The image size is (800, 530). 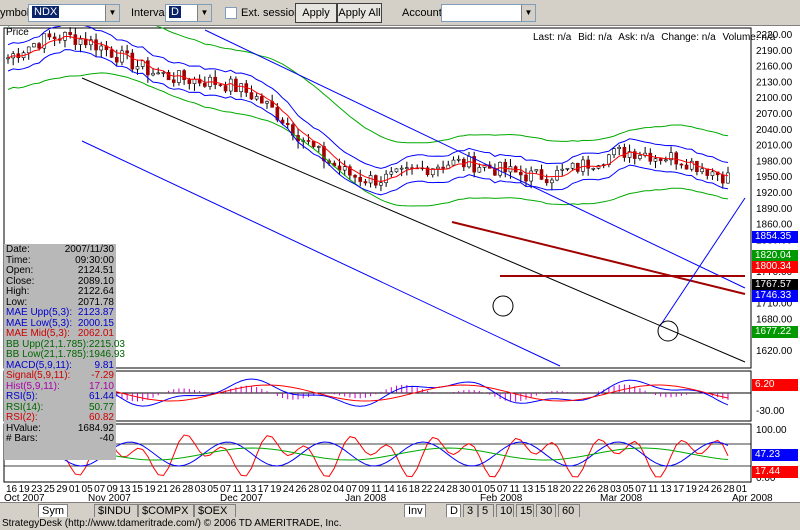 What do you see at coordinates (525, 511) in the screenshot?
I see `tab-15: 15` at bounding box center [525, 511].